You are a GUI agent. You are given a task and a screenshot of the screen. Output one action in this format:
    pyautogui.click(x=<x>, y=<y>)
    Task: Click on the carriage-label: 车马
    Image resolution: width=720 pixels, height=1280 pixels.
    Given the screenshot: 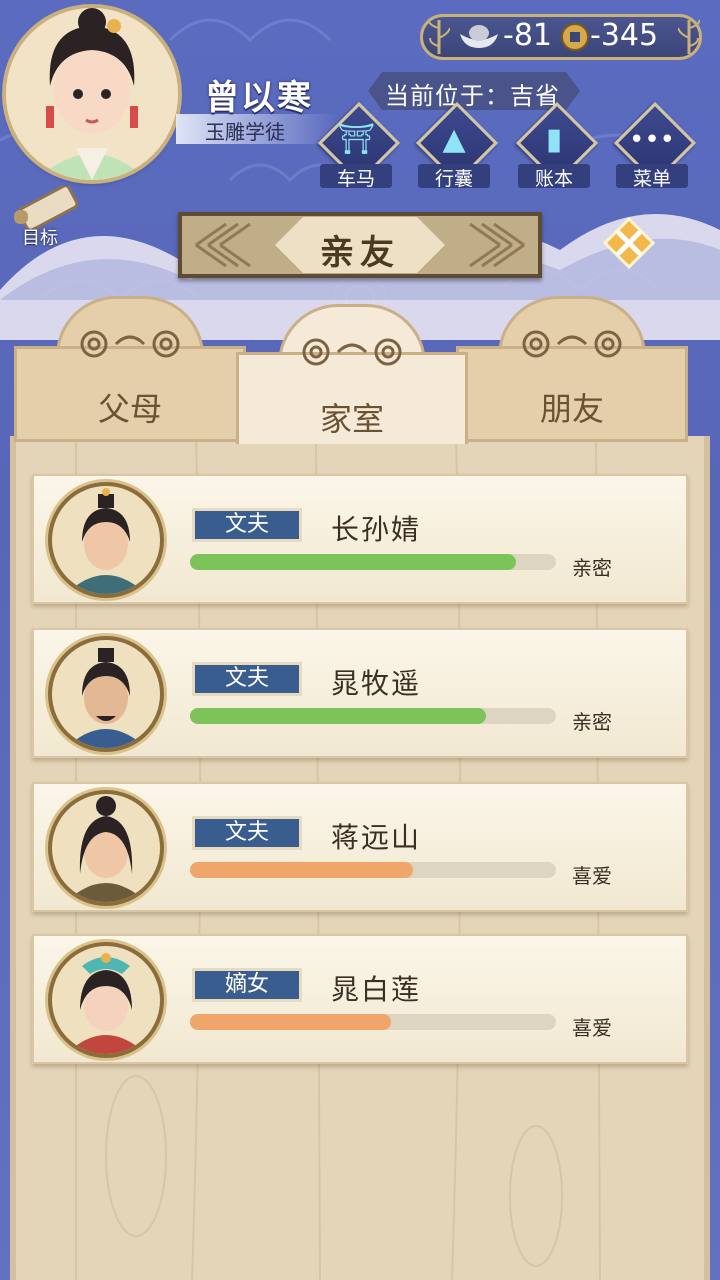 What is the action you would take?
    pyautogui.click(x=355, y=179)
    